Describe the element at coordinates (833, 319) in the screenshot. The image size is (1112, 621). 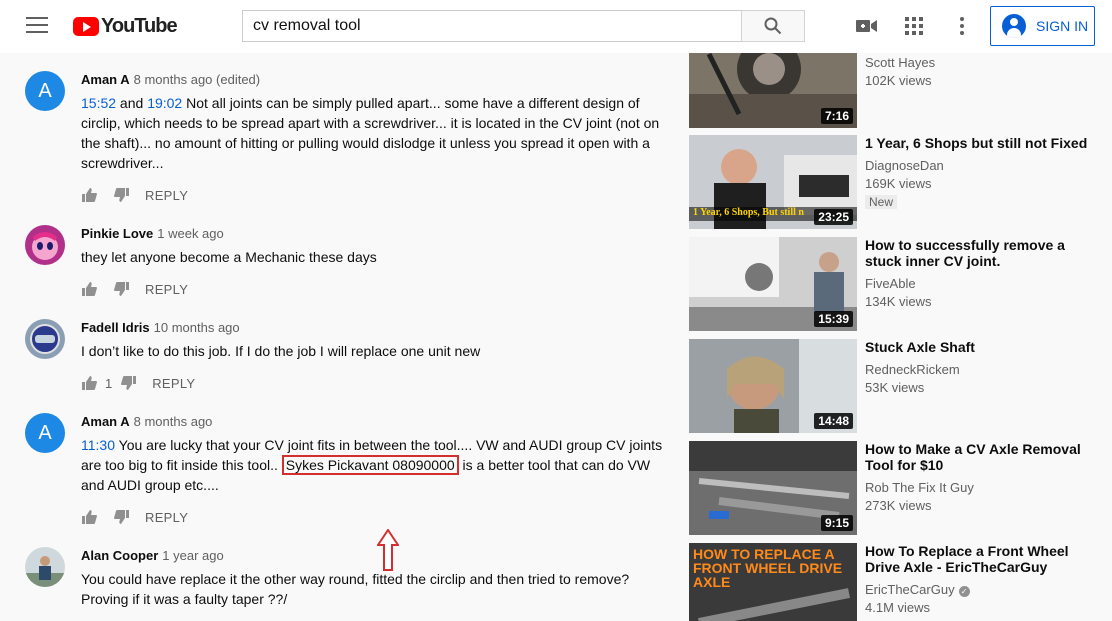
I see `video-duration: 15:39` at that location.